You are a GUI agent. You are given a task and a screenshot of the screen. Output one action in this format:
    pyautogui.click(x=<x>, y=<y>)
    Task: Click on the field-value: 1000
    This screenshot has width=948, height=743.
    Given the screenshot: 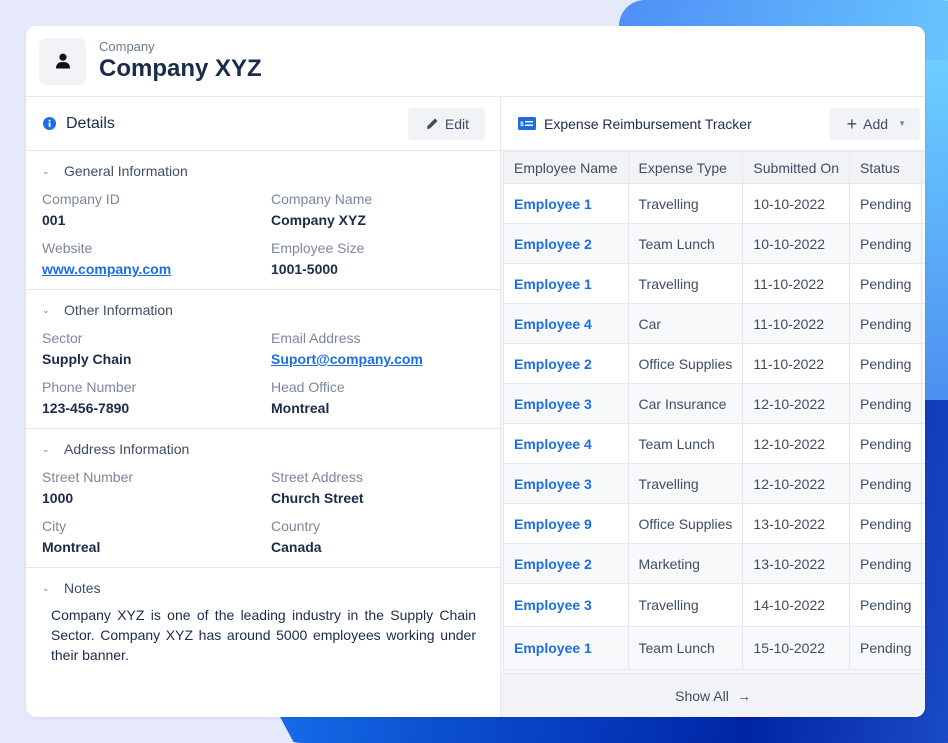 What is the action you would take?
    pyautogui.click(x=58, y=498)
    